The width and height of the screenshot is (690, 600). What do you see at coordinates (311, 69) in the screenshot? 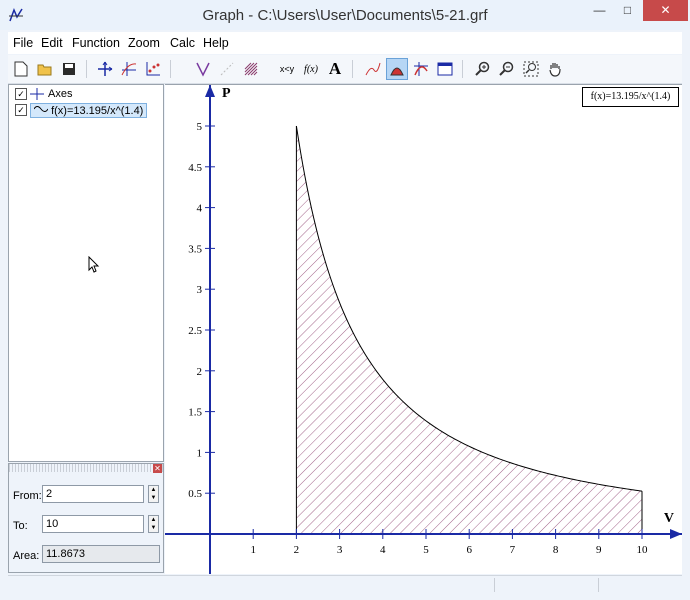
I see `function-f-icon: f(x)` at bounding box center [311, 69].